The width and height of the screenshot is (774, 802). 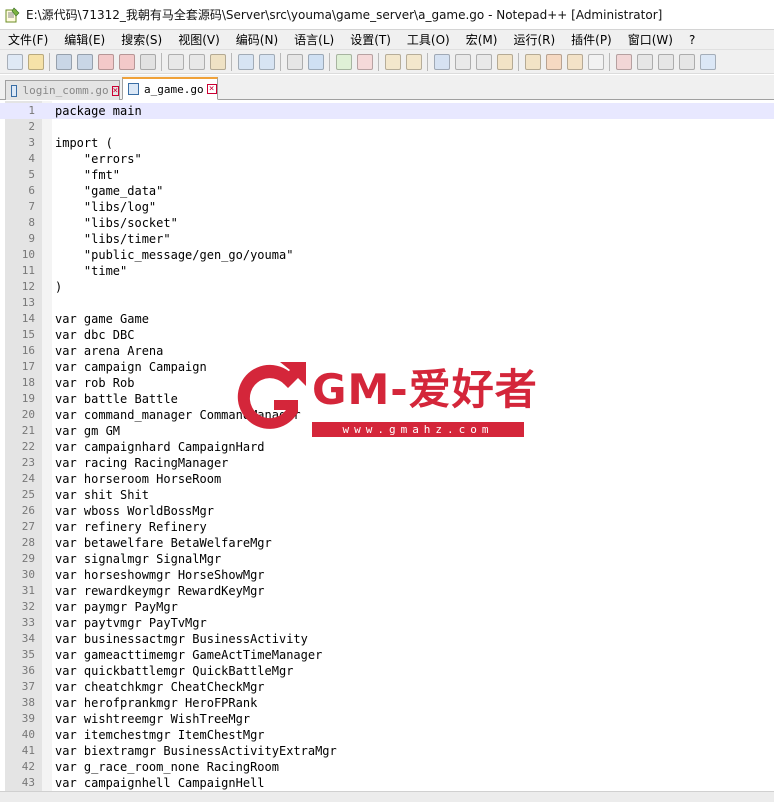 What do you see at coordinates (102, 495) in the screenshot?
I see `code-text: var shit Shit` at bounding box center [102, 495].